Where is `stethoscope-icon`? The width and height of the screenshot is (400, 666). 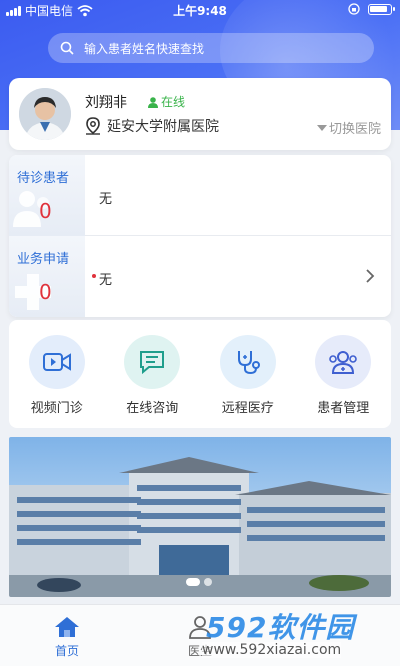
stethoscope-icon is located at coordinates (247, 362).